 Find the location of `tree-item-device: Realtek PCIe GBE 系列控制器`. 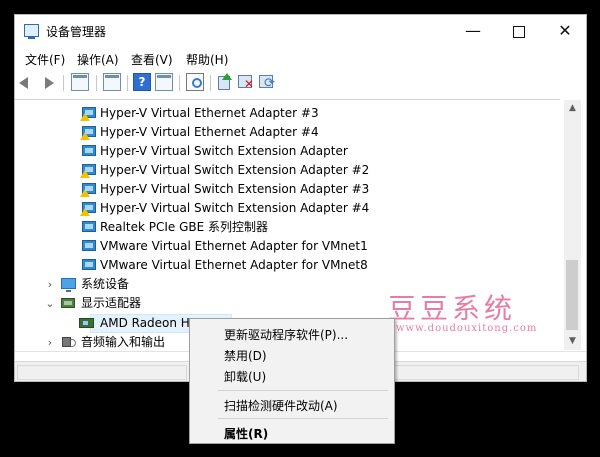

tree-item-device: Realtek PCIe GBE 系列控制器 is located at coordinates (287, 227).